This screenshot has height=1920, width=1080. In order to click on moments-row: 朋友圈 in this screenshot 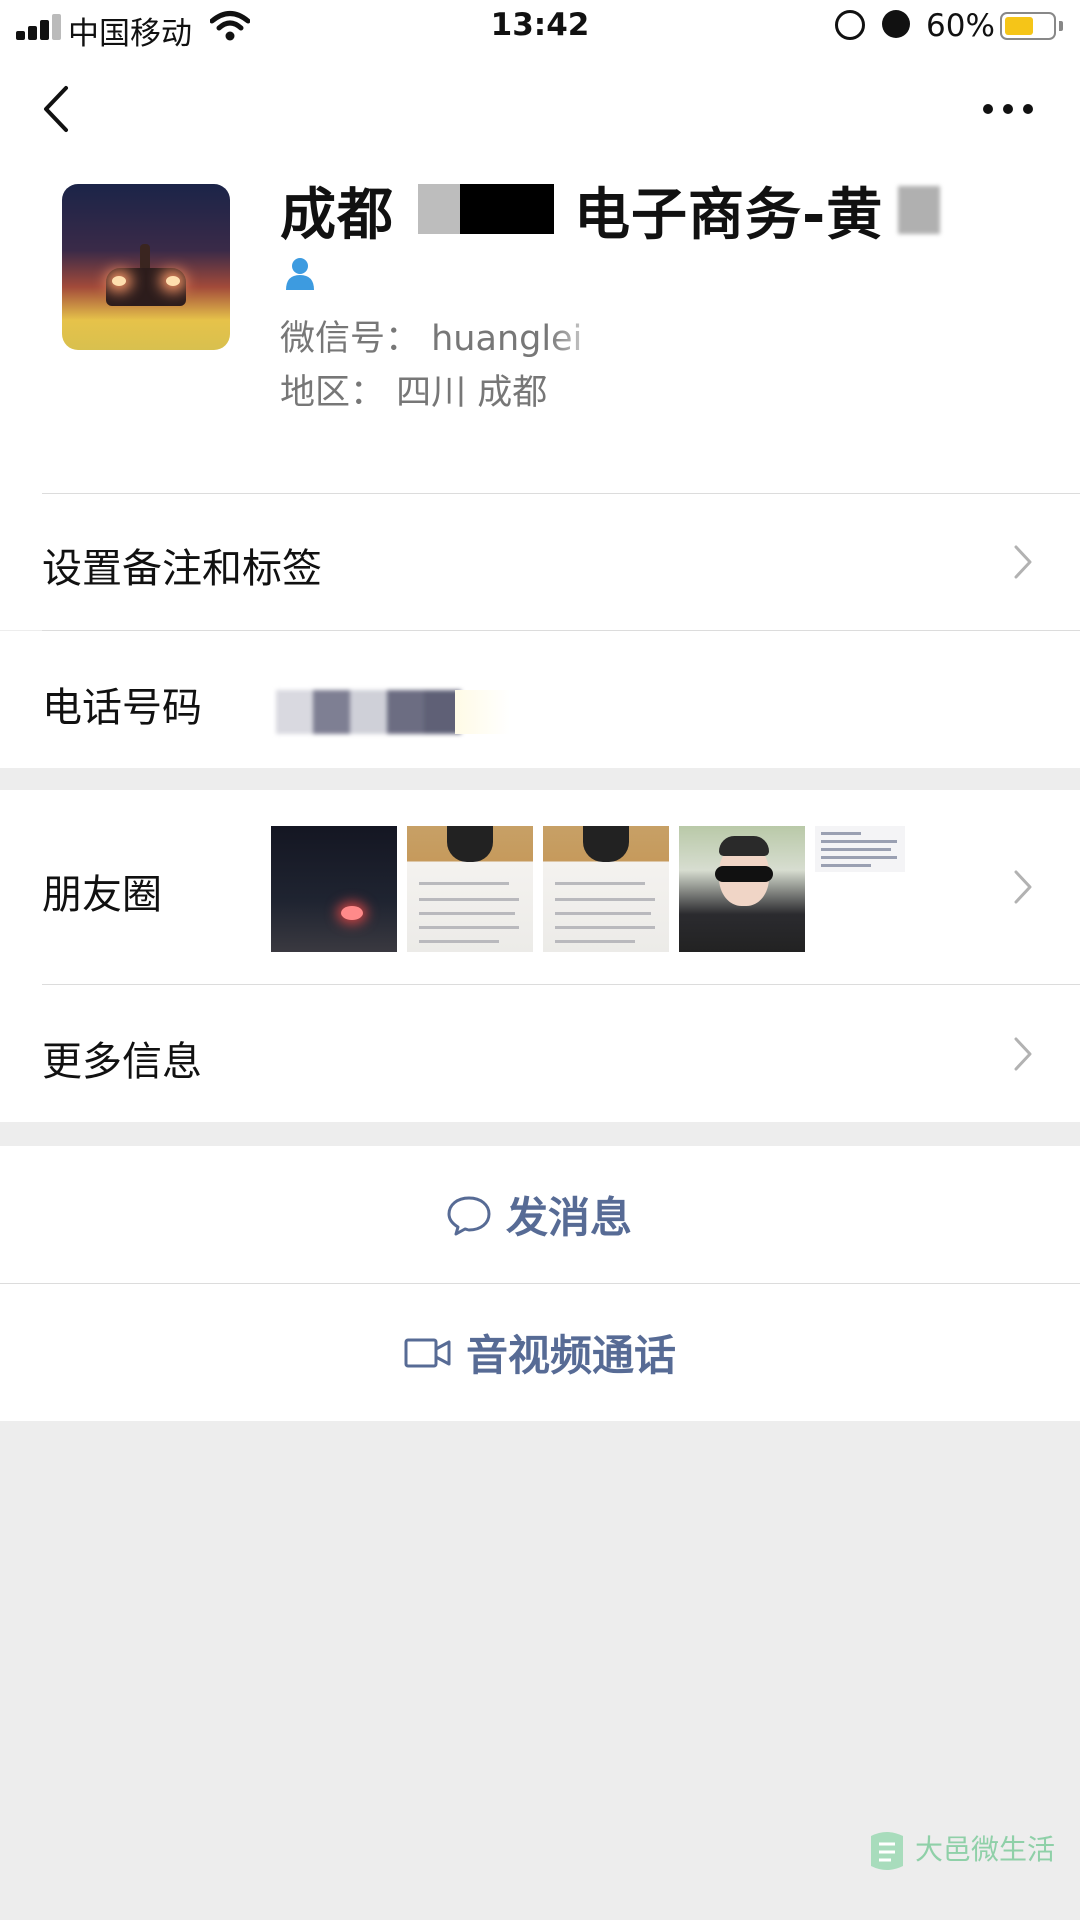, I will do `click(540, 887)`.